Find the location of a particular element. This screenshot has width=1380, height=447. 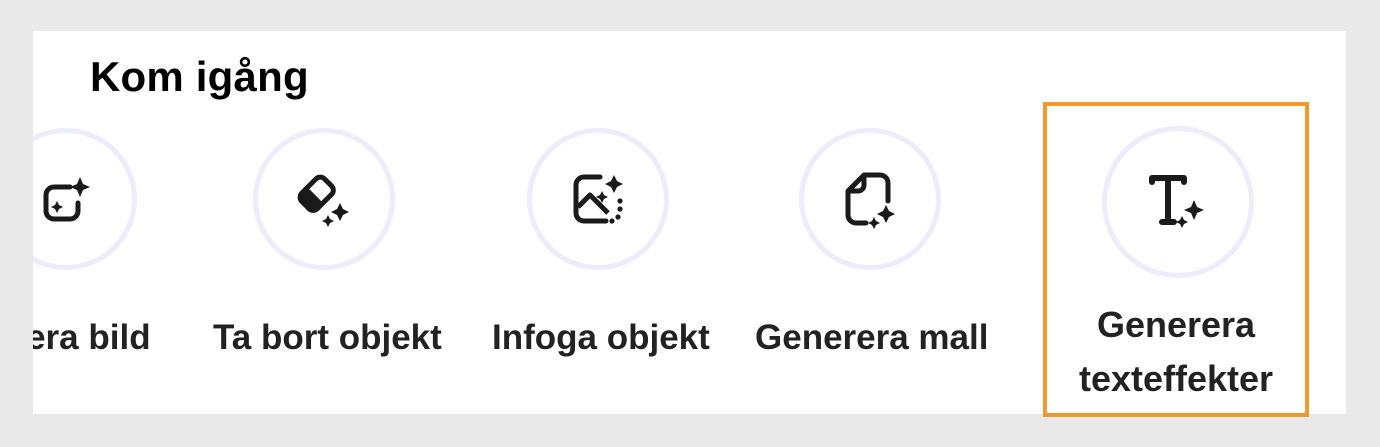

section-title: Kom igång is located at coordinates (199, 76).